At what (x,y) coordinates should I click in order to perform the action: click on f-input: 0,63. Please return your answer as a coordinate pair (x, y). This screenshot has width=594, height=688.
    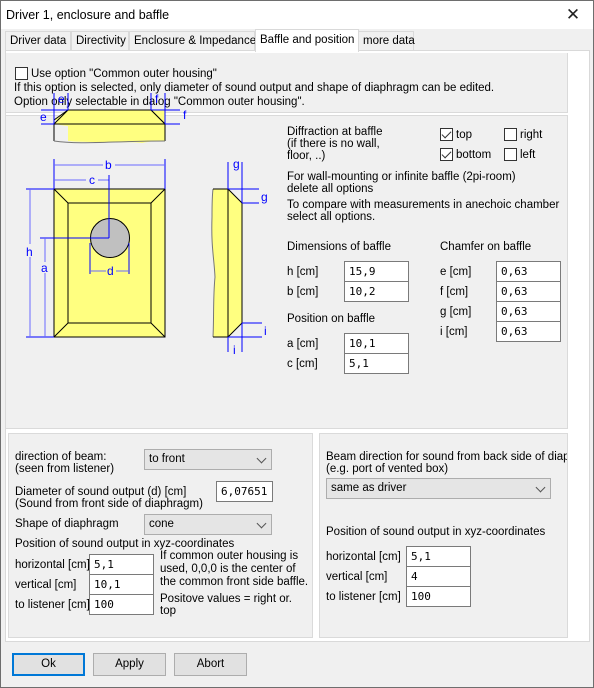
    Looking at the image, I should click on (528, 291).